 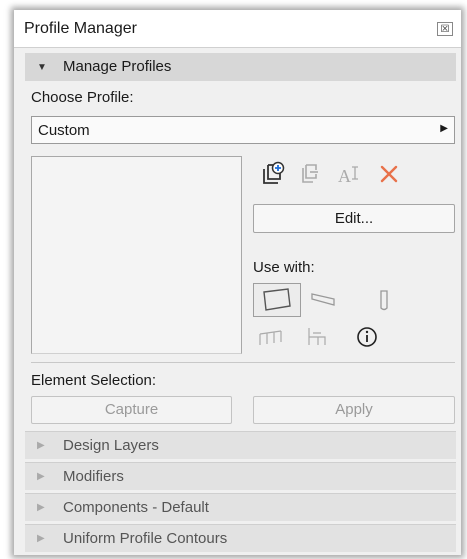 I want to click on components-default-header: ▶ Components - Default, so click(x=240, y=507).